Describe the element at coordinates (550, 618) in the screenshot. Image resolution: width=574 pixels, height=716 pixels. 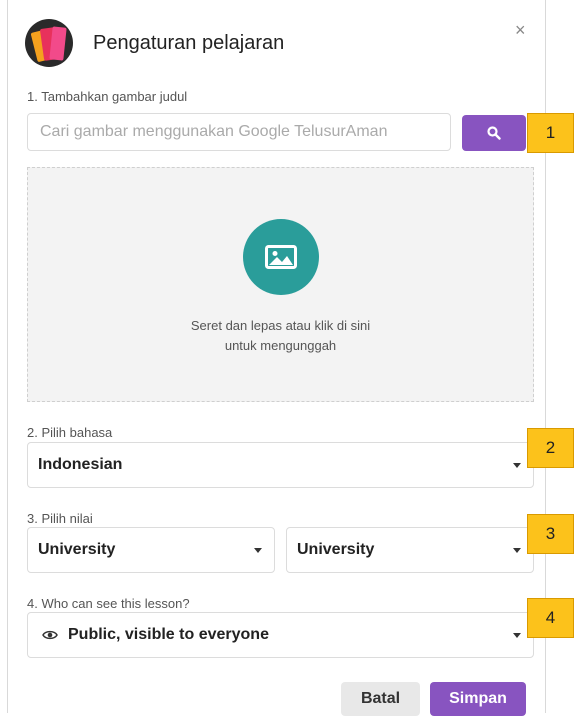
I see `callout-4: 4` at that location.